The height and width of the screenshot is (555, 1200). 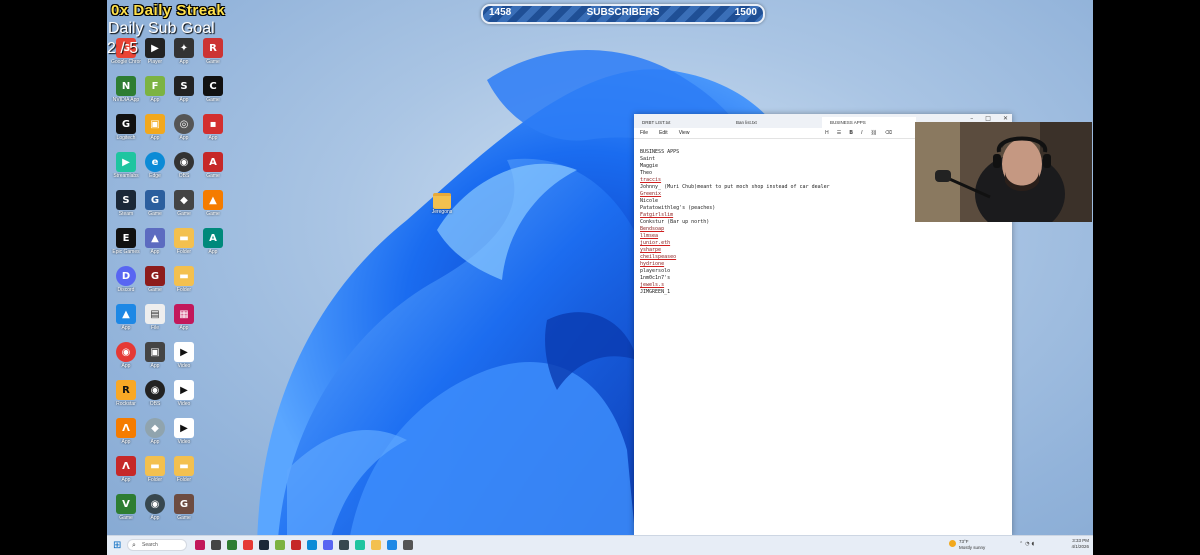 I want to click on clear-format-icon: ⌫, so click(x=888, y=133).